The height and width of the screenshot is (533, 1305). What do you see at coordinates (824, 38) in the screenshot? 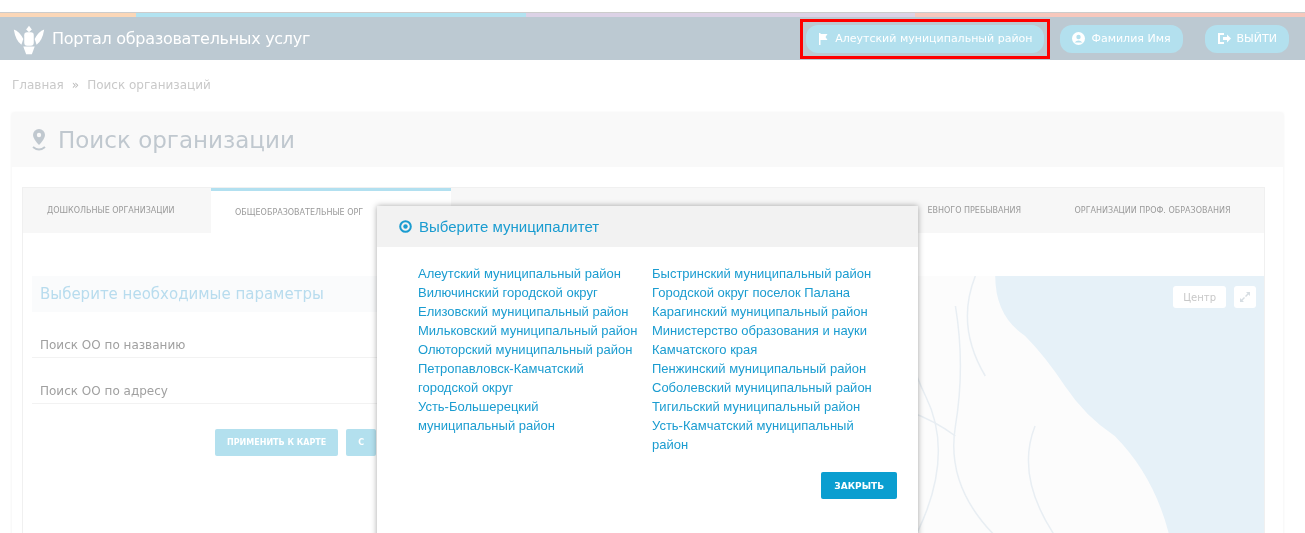
I see `flag-icon` at bounding box center [824, 38].